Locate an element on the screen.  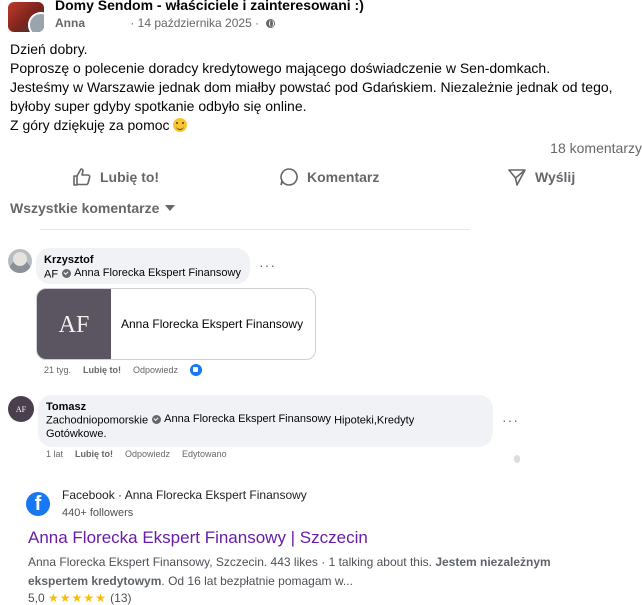
share-label: Wyślij is located at coordinates (555, 177).